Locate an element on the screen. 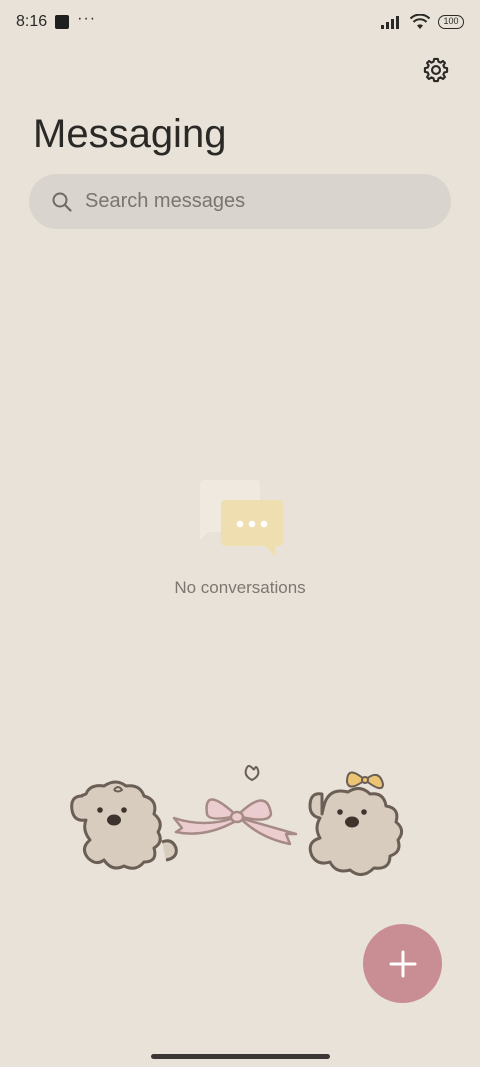 This screenshot has width=480, height=1067. puppies-illustration is located at coordinates (236, 820).